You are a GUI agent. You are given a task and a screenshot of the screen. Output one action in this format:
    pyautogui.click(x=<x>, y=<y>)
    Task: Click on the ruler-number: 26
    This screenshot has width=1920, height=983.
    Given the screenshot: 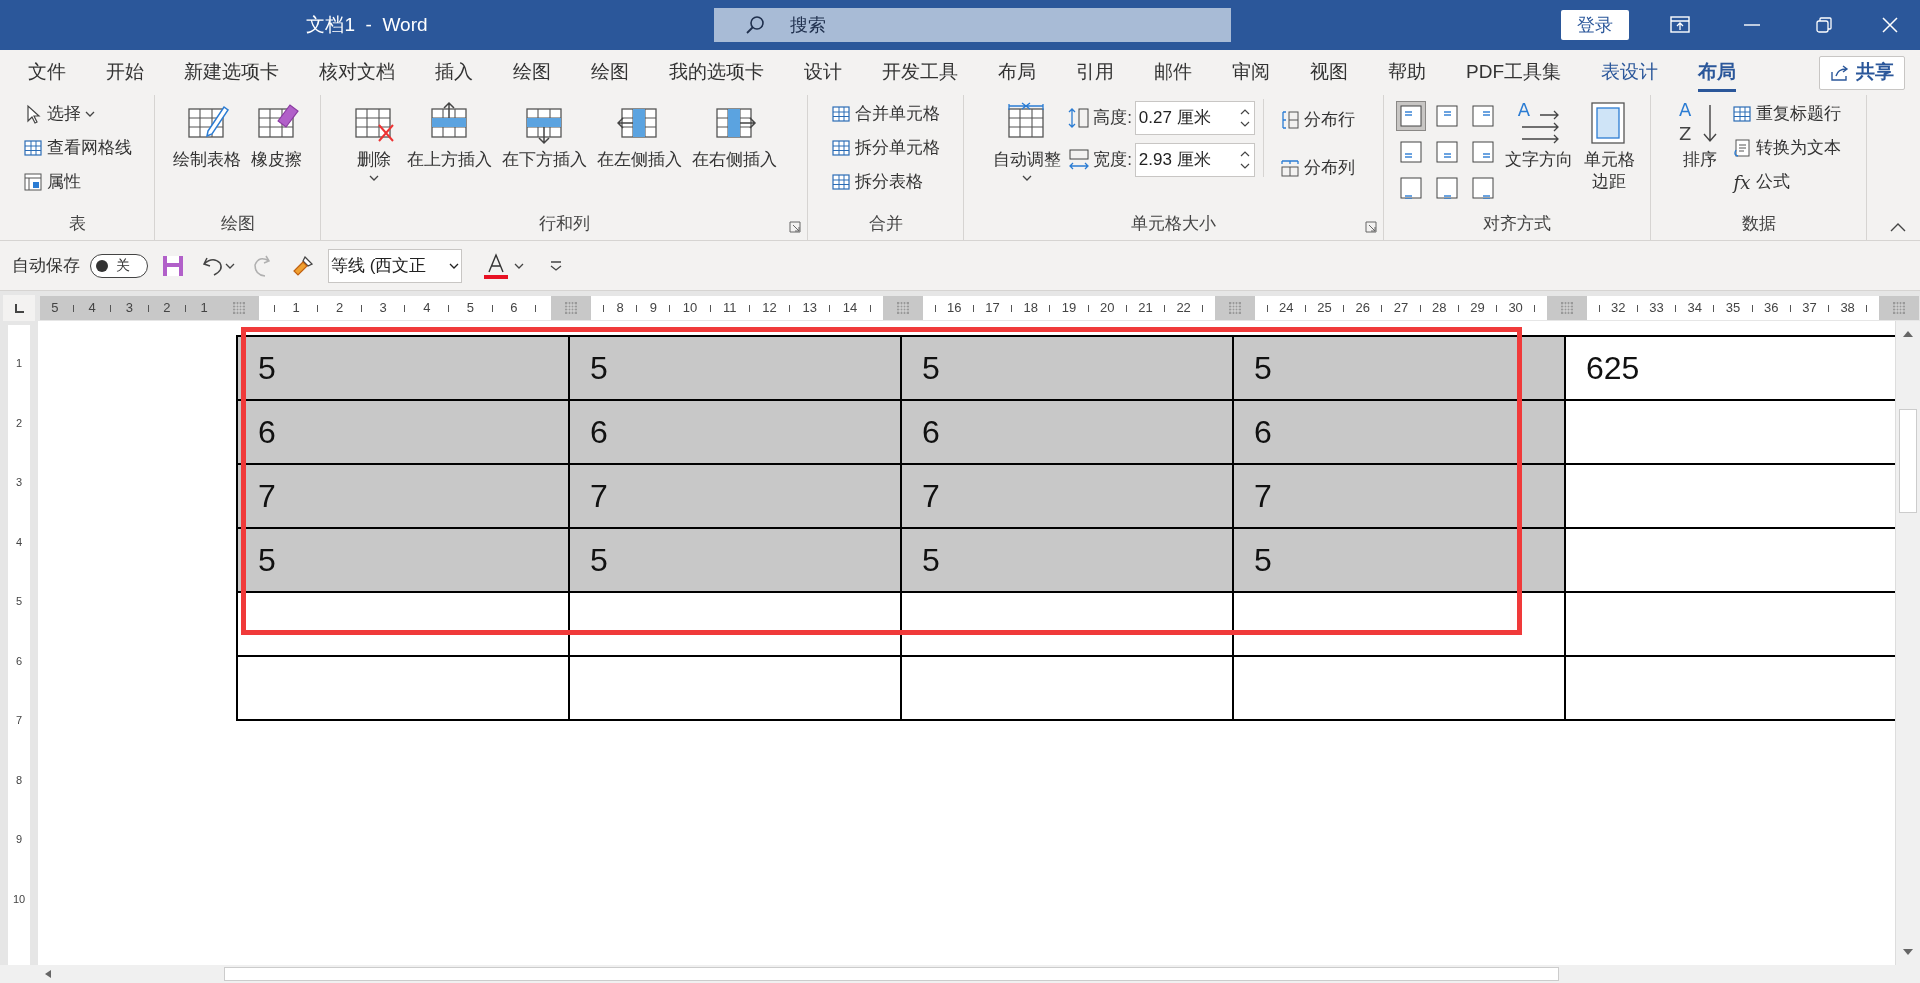 What is the action you would take?
    pyautogui.click(x=1362, y=308)
    